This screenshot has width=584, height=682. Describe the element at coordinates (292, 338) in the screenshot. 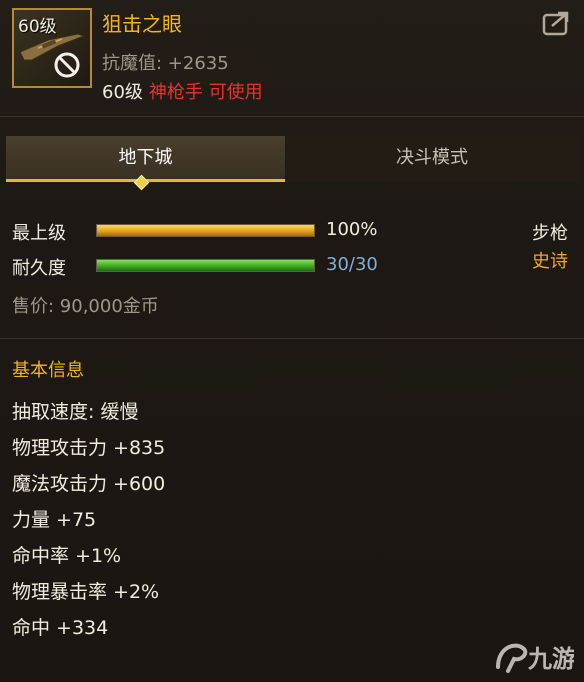

I see `section-divider` at that location.